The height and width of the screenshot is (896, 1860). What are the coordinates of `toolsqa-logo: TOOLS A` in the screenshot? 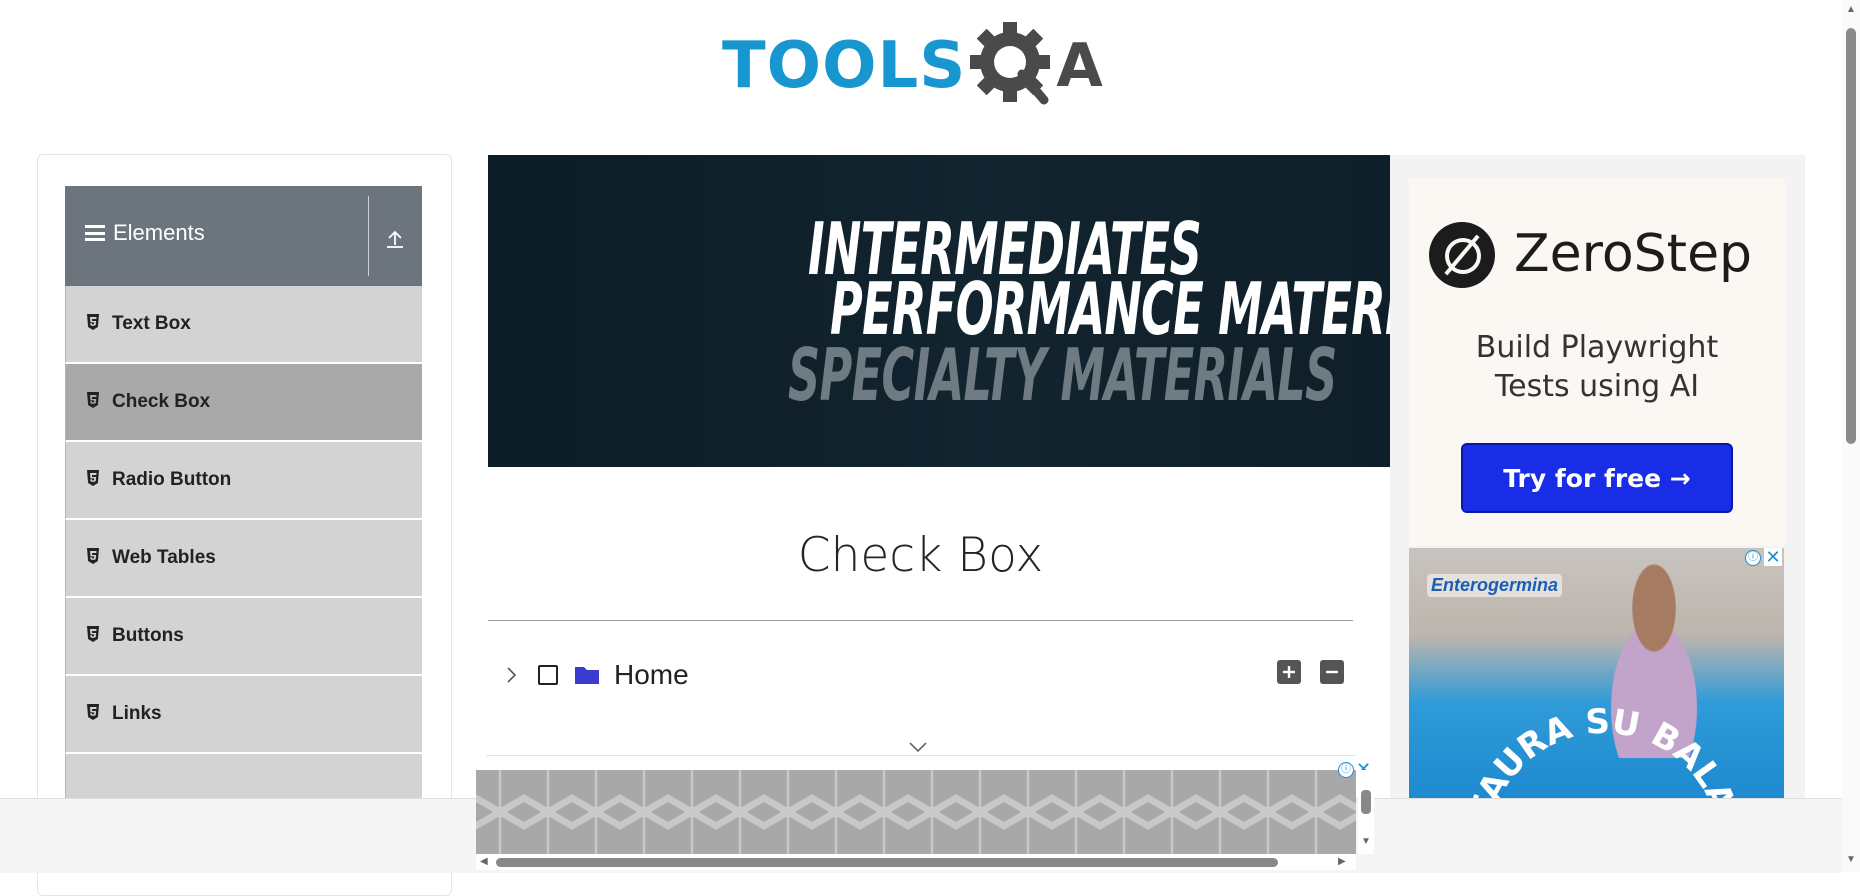 It's located at (923, 66).